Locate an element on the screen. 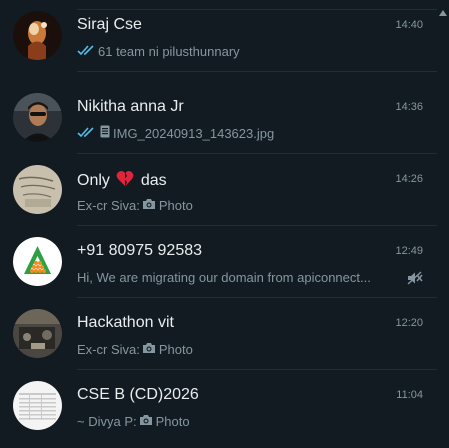 The width and height of the screenshot is (449, 448). chat-sender: ~ Divya P: is located at coordinates (107, 421).